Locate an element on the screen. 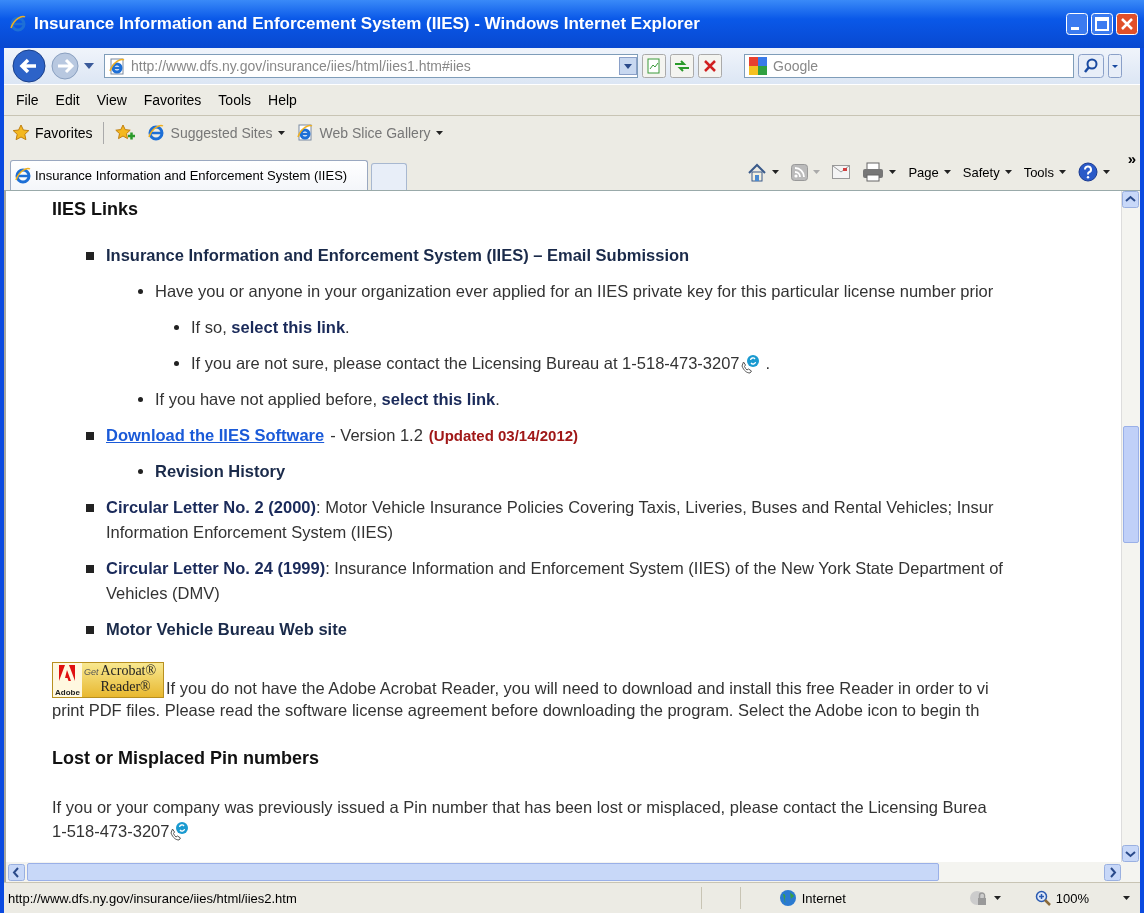  stop-button is located at coordinates (710, 66).